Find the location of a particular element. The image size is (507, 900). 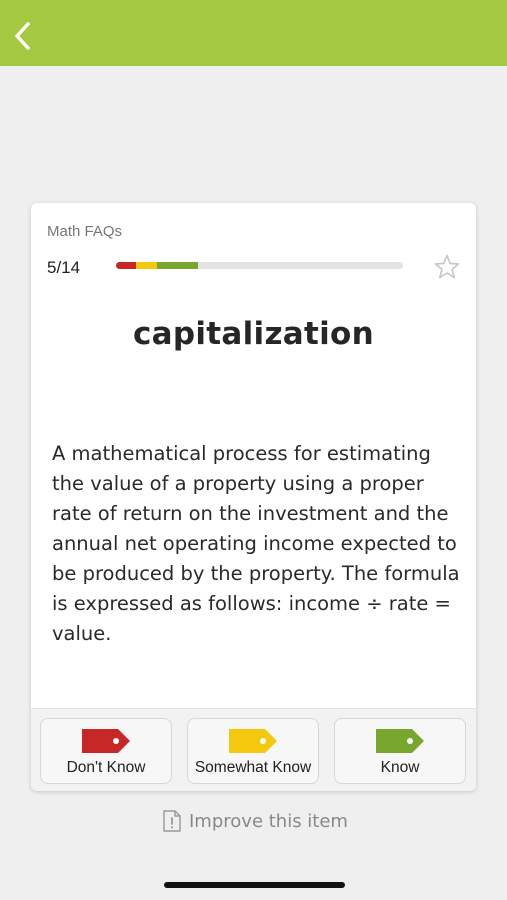

somewhat-know-button: Somewhat Know is located at coordinates (253, 751).